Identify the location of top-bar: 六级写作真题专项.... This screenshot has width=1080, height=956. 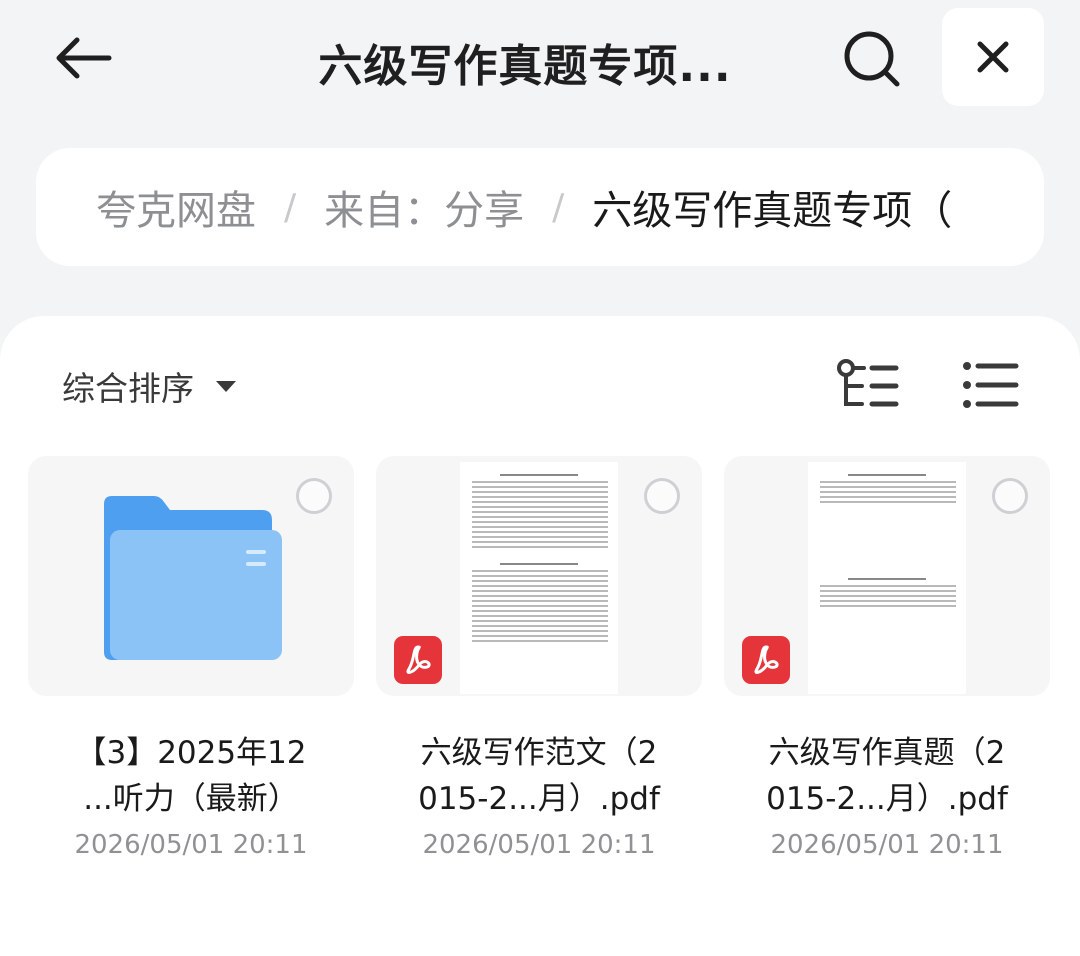
(540, 60).